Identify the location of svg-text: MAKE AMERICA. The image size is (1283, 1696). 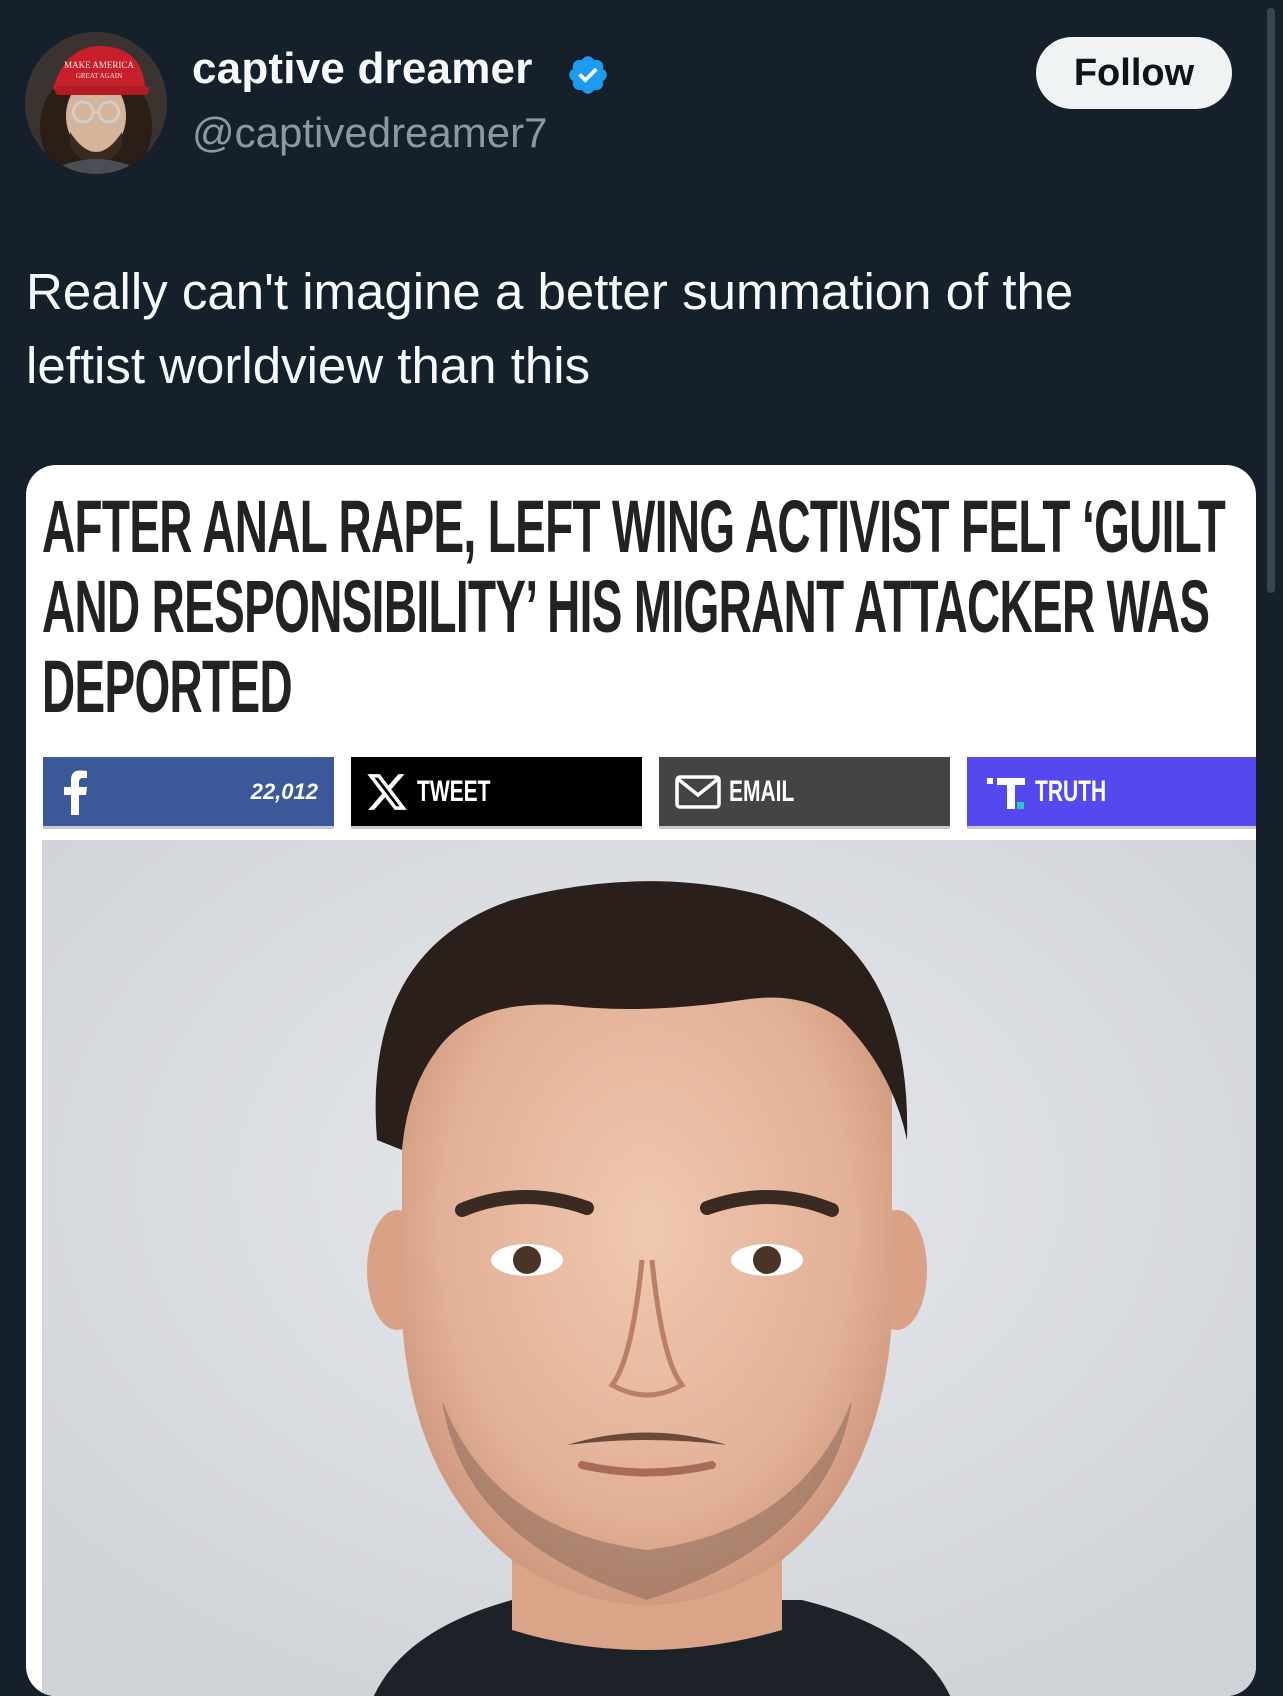
(99, 65).